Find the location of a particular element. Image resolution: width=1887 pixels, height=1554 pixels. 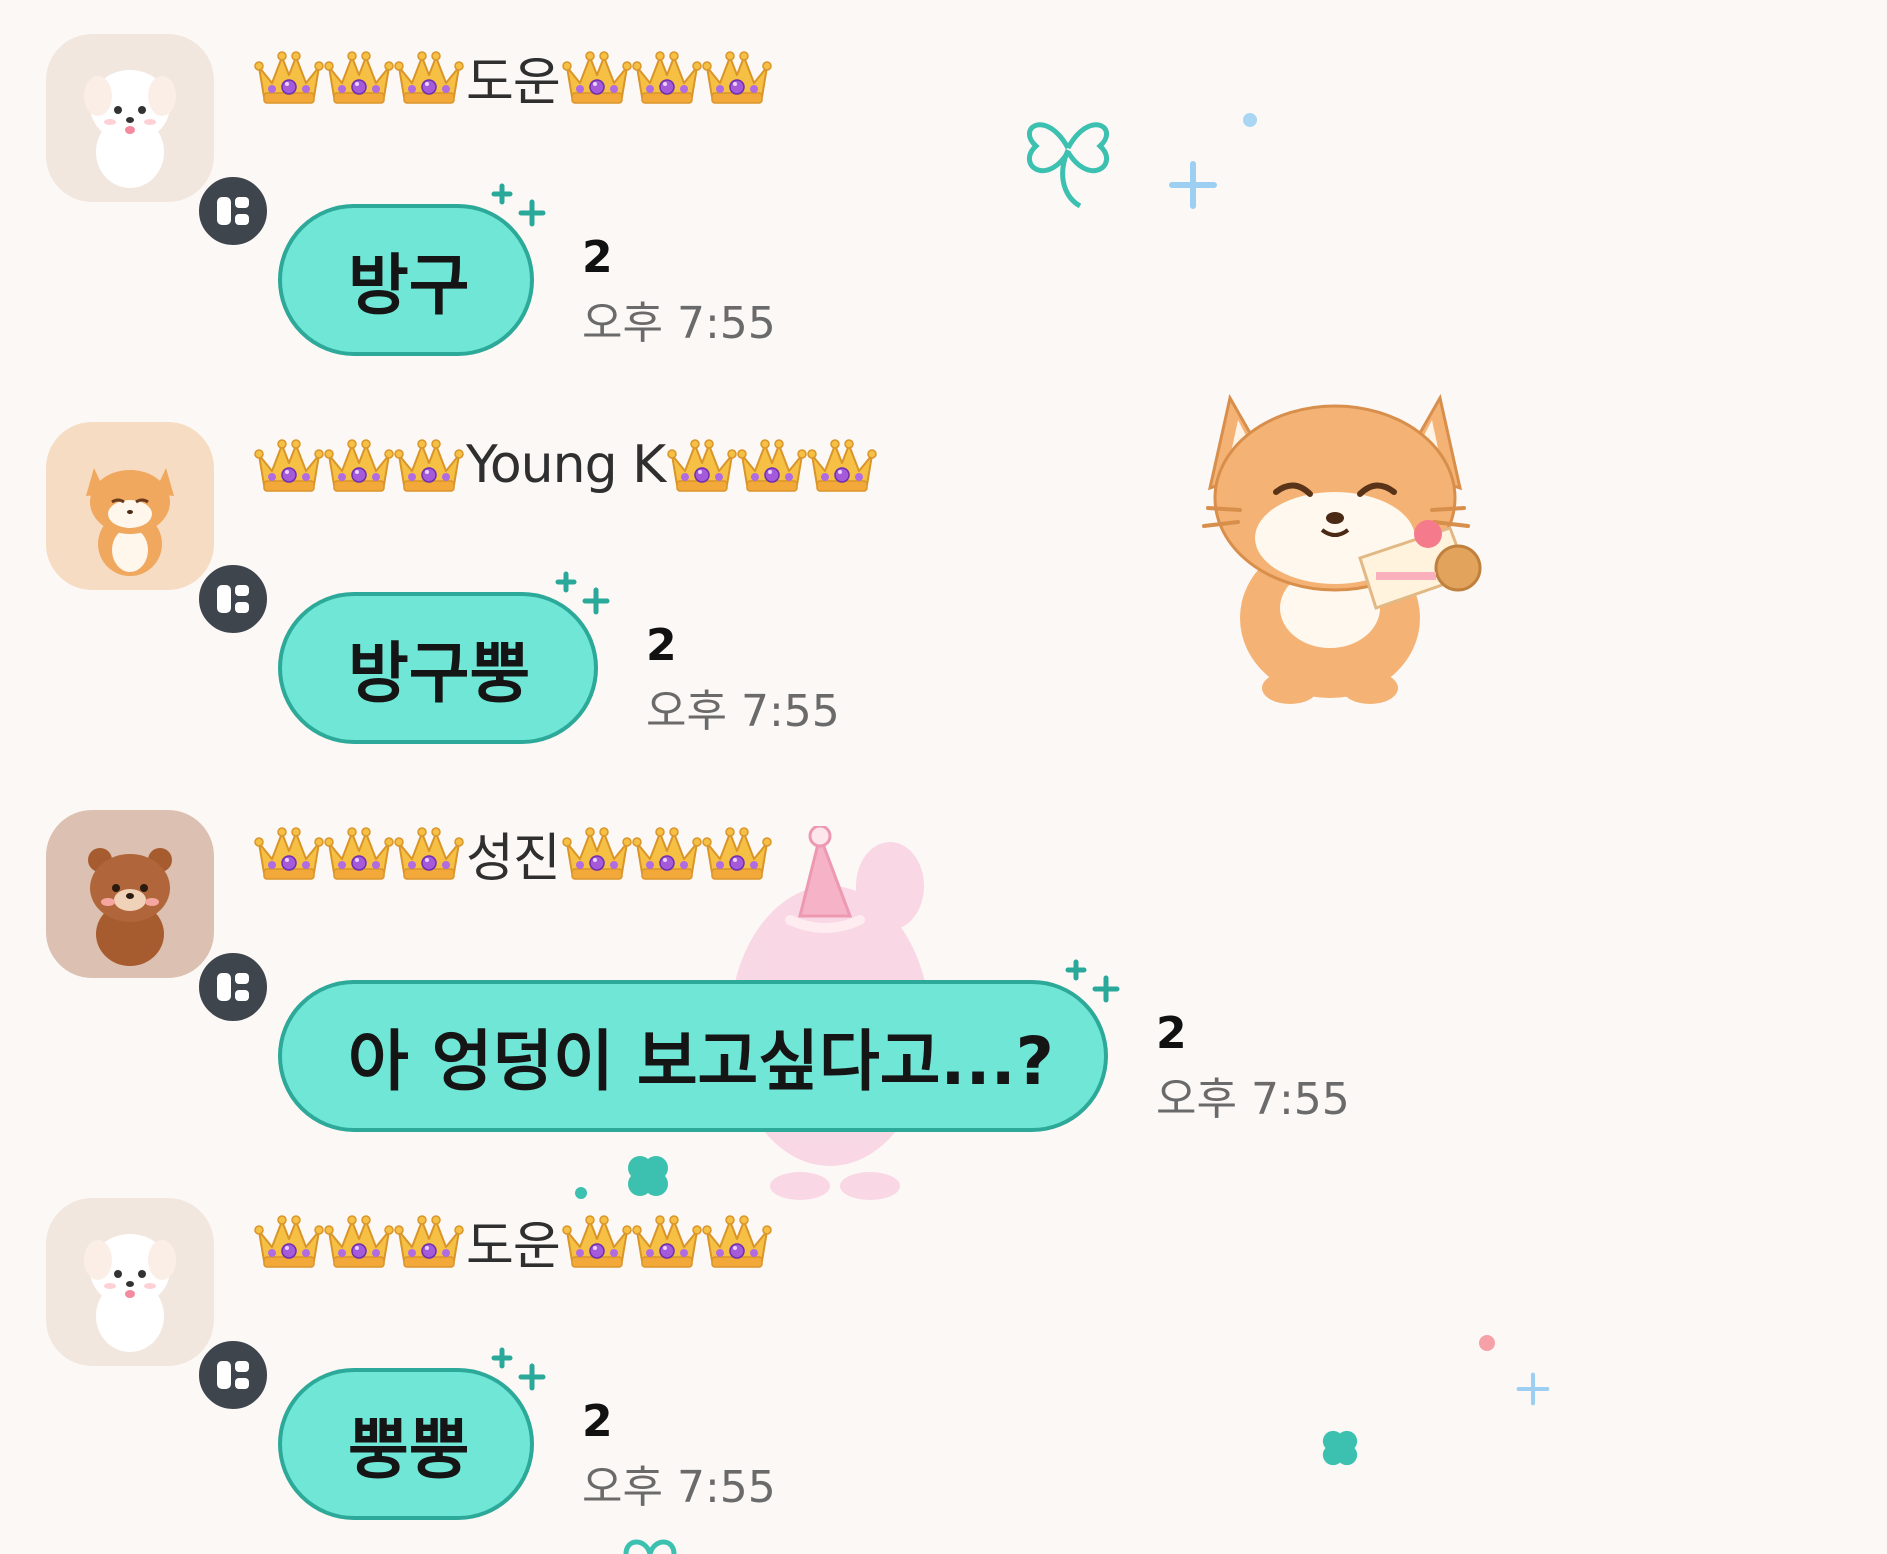

sender-nickname: 성진 is located at coordinates (513, 858).